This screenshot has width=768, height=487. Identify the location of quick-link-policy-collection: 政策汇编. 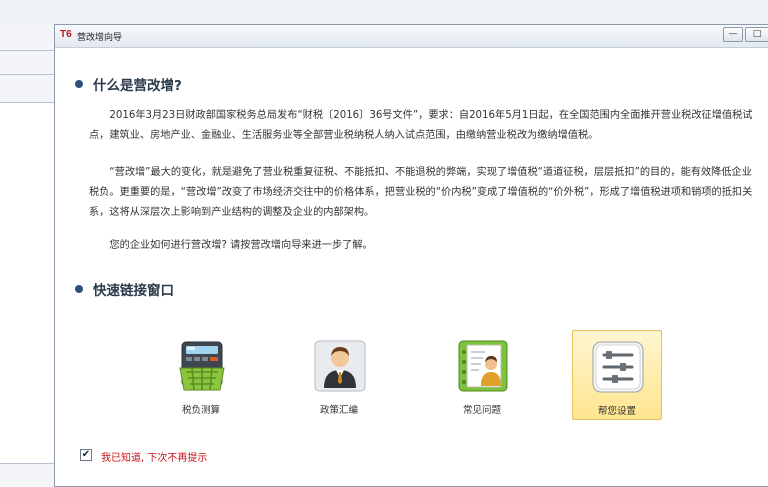
(340, 375).